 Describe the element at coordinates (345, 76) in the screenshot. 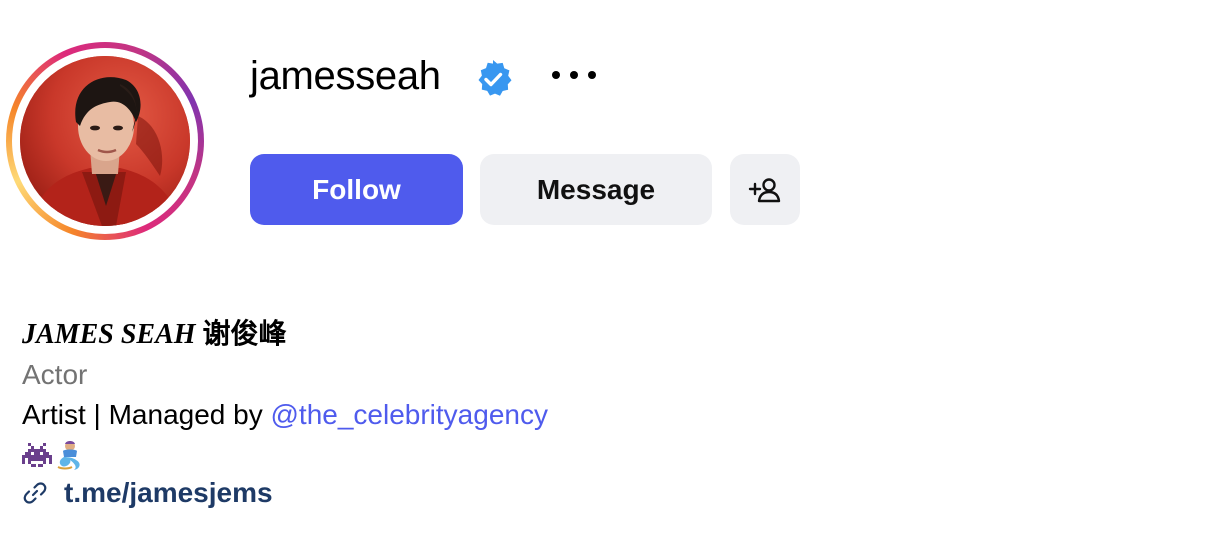

I see `profile-username: jamesseah` at that location.